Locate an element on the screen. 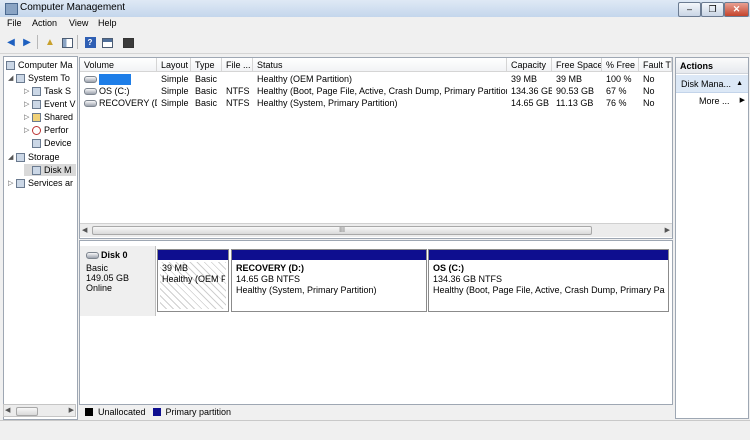  row-capacity: 134.36 GB is located at coordinates (531, 91).